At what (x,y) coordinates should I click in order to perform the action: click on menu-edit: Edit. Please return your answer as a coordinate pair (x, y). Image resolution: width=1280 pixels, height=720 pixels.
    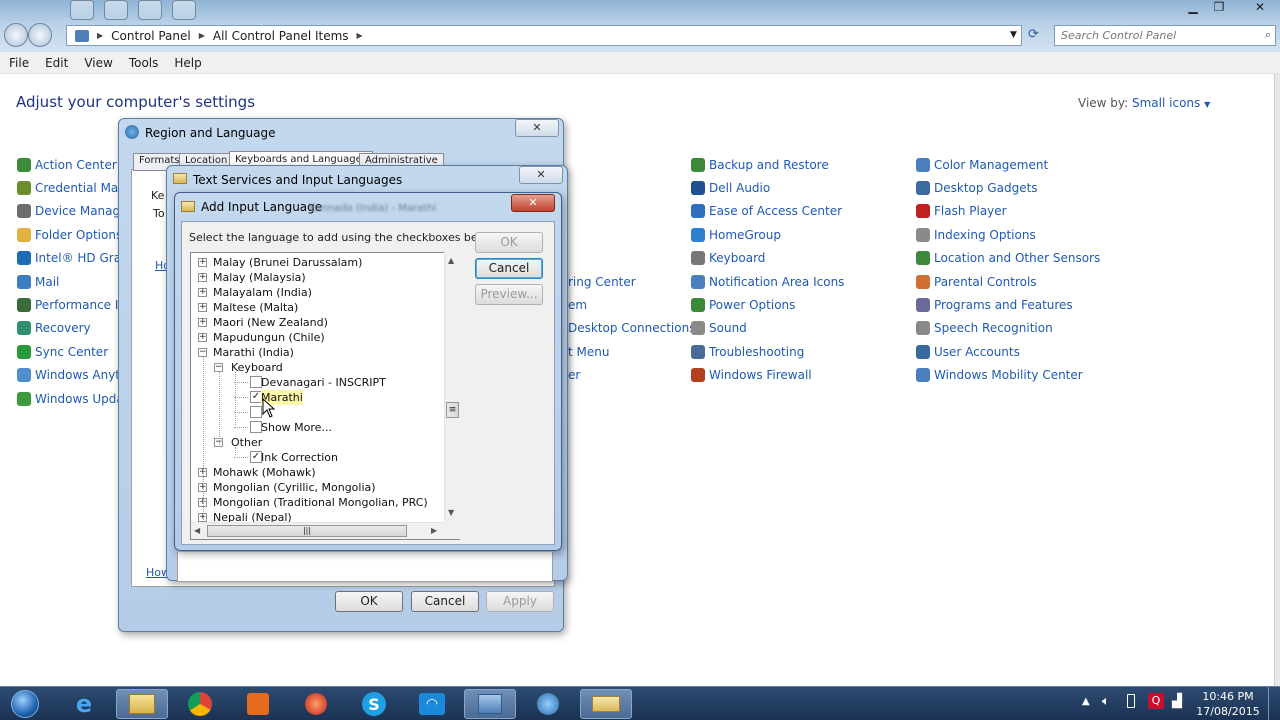
    Looking at the image, I should click on (56, 63).